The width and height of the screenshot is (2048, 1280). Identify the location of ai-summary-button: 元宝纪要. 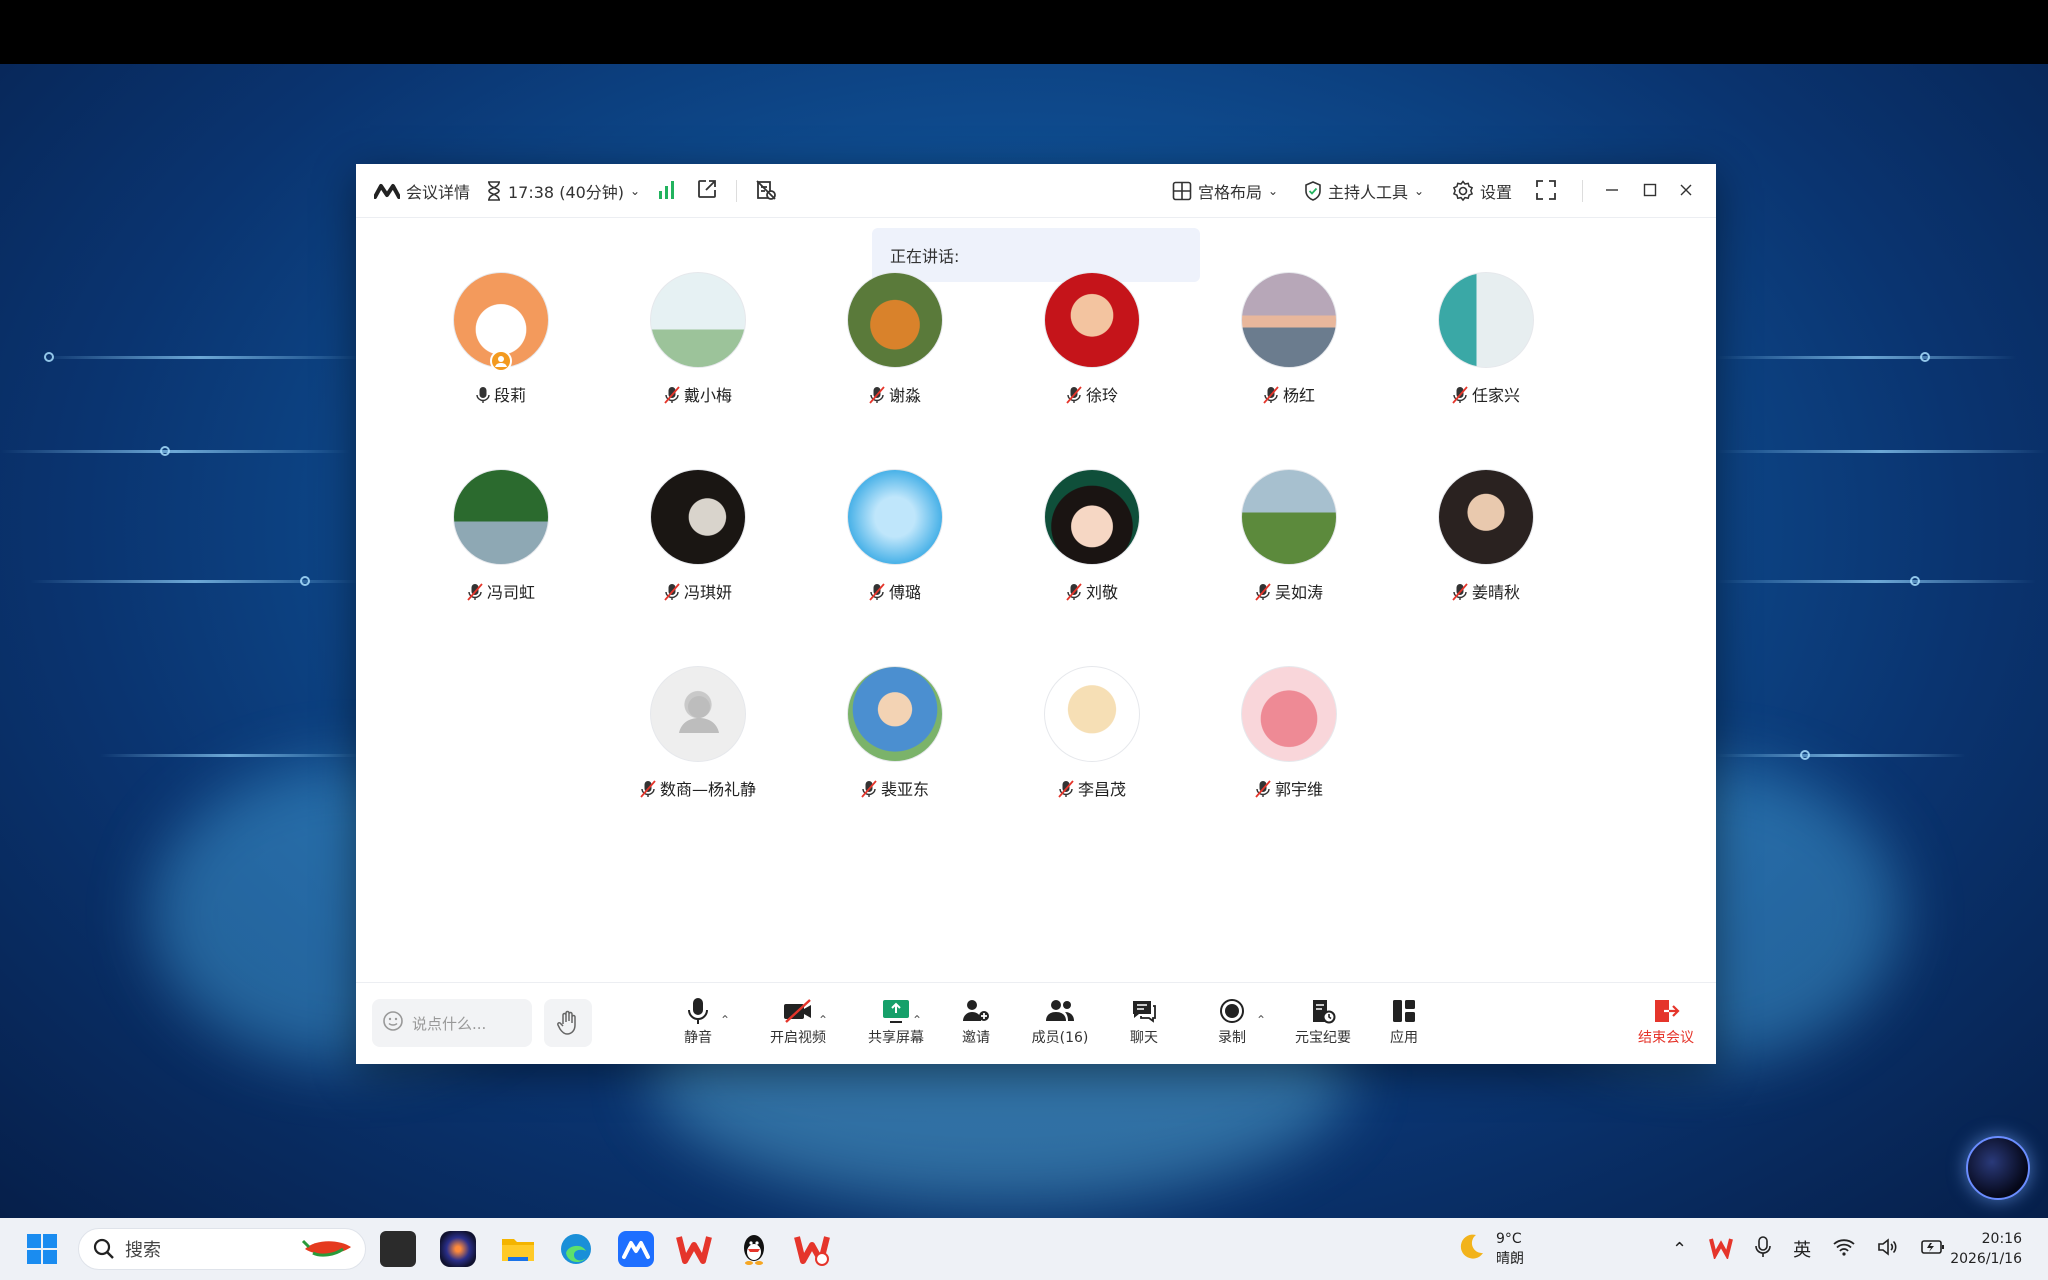
(1323, 1025).